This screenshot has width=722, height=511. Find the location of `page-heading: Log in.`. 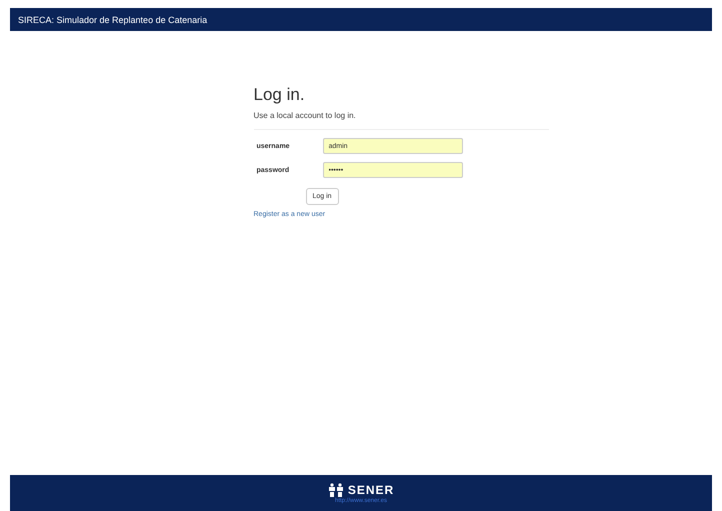

page-heading: Log in. is located at coordinates (280, 95).